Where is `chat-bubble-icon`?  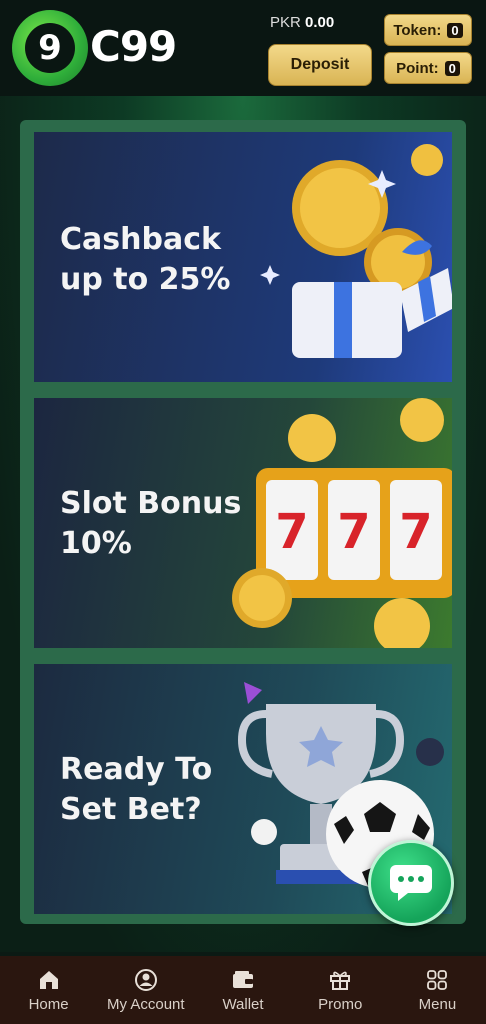 chat-bubble-icon is located at coordinates (411, 883).